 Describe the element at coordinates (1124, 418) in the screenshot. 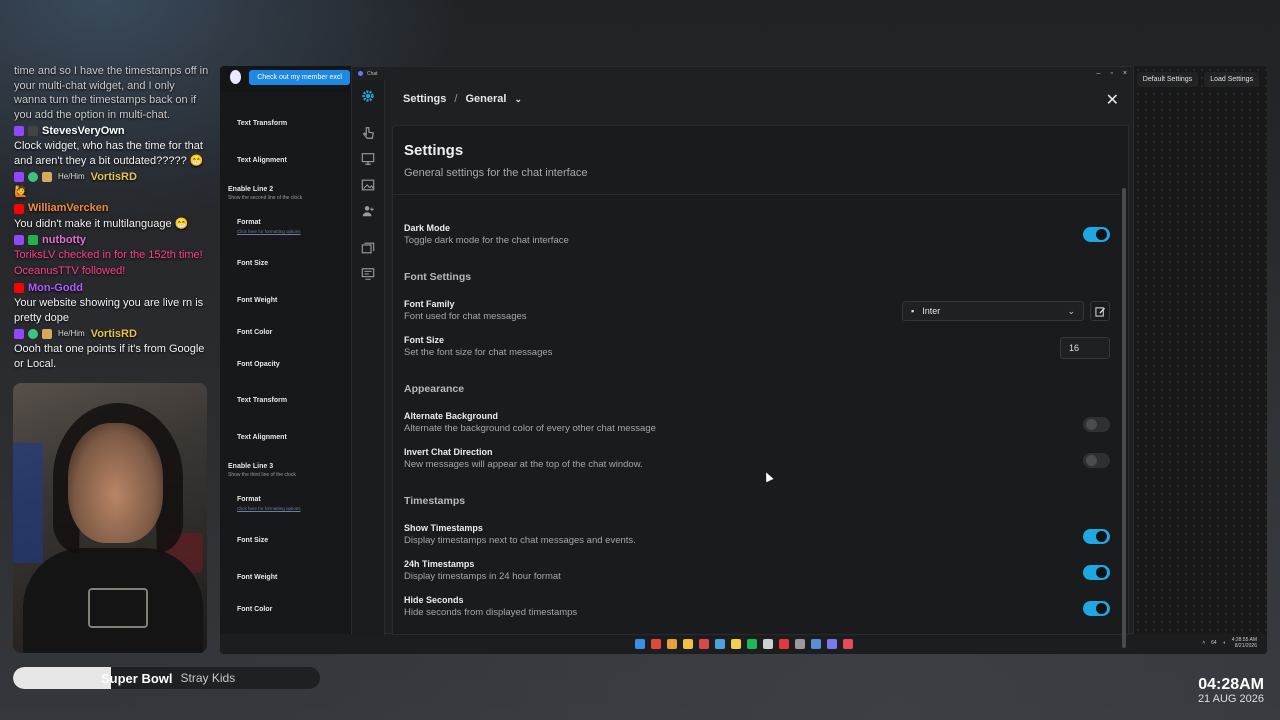

I see `scrollbar` at that location.